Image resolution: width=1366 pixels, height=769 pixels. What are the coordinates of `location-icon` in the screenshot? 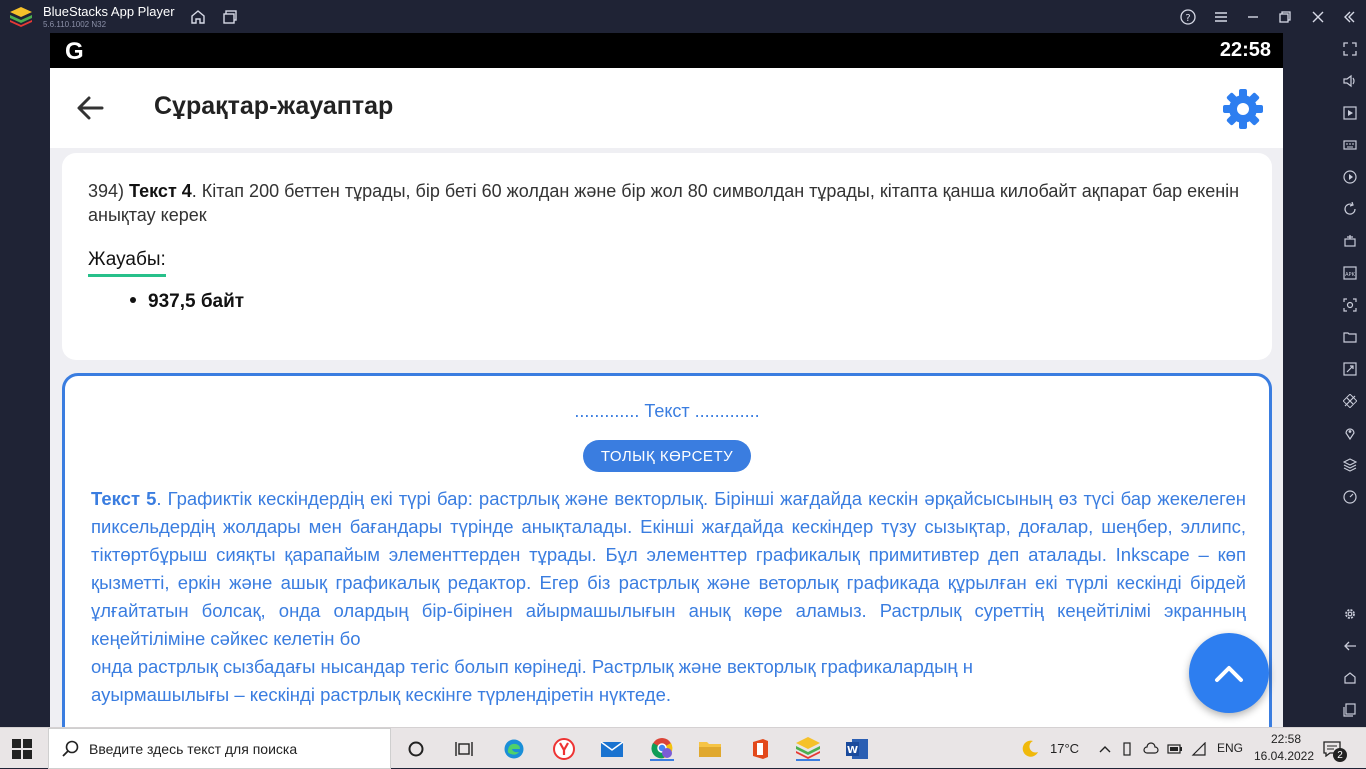 It's located at (1349, 432).